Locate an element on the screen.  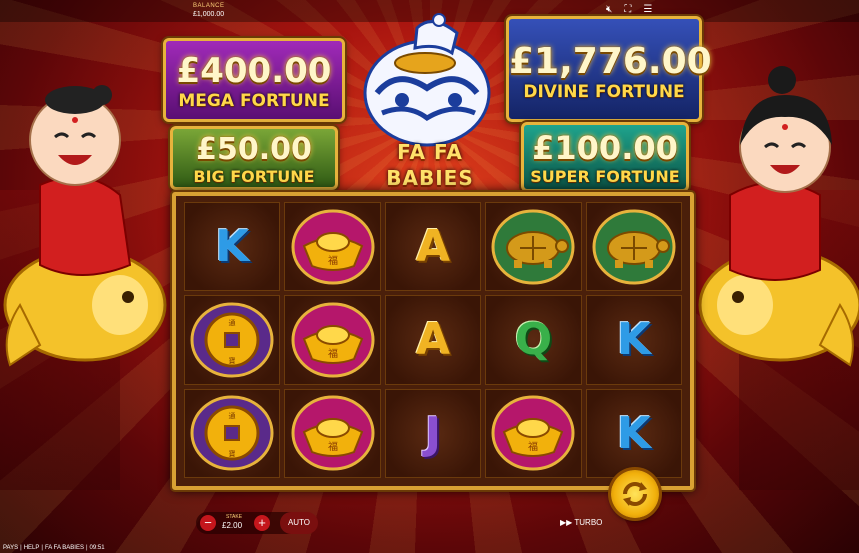
jackpot-amount: £50.00 is located at coordinates (254, 149).